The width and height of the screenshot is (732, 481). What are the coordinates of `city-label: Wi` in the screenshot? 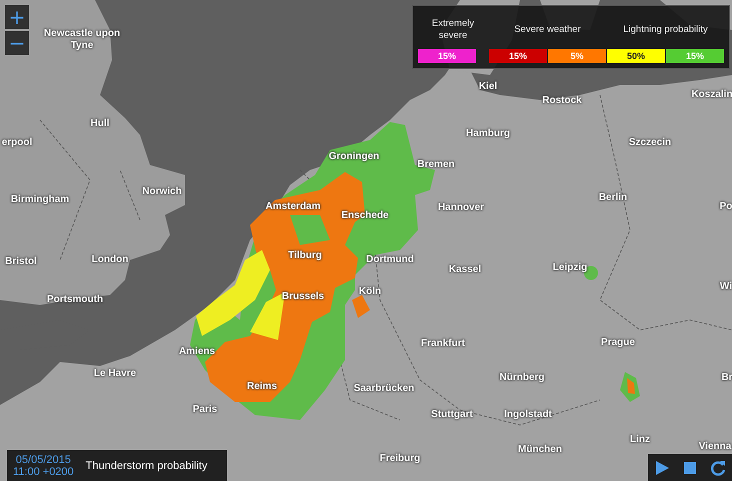 It's located at (726, 287).